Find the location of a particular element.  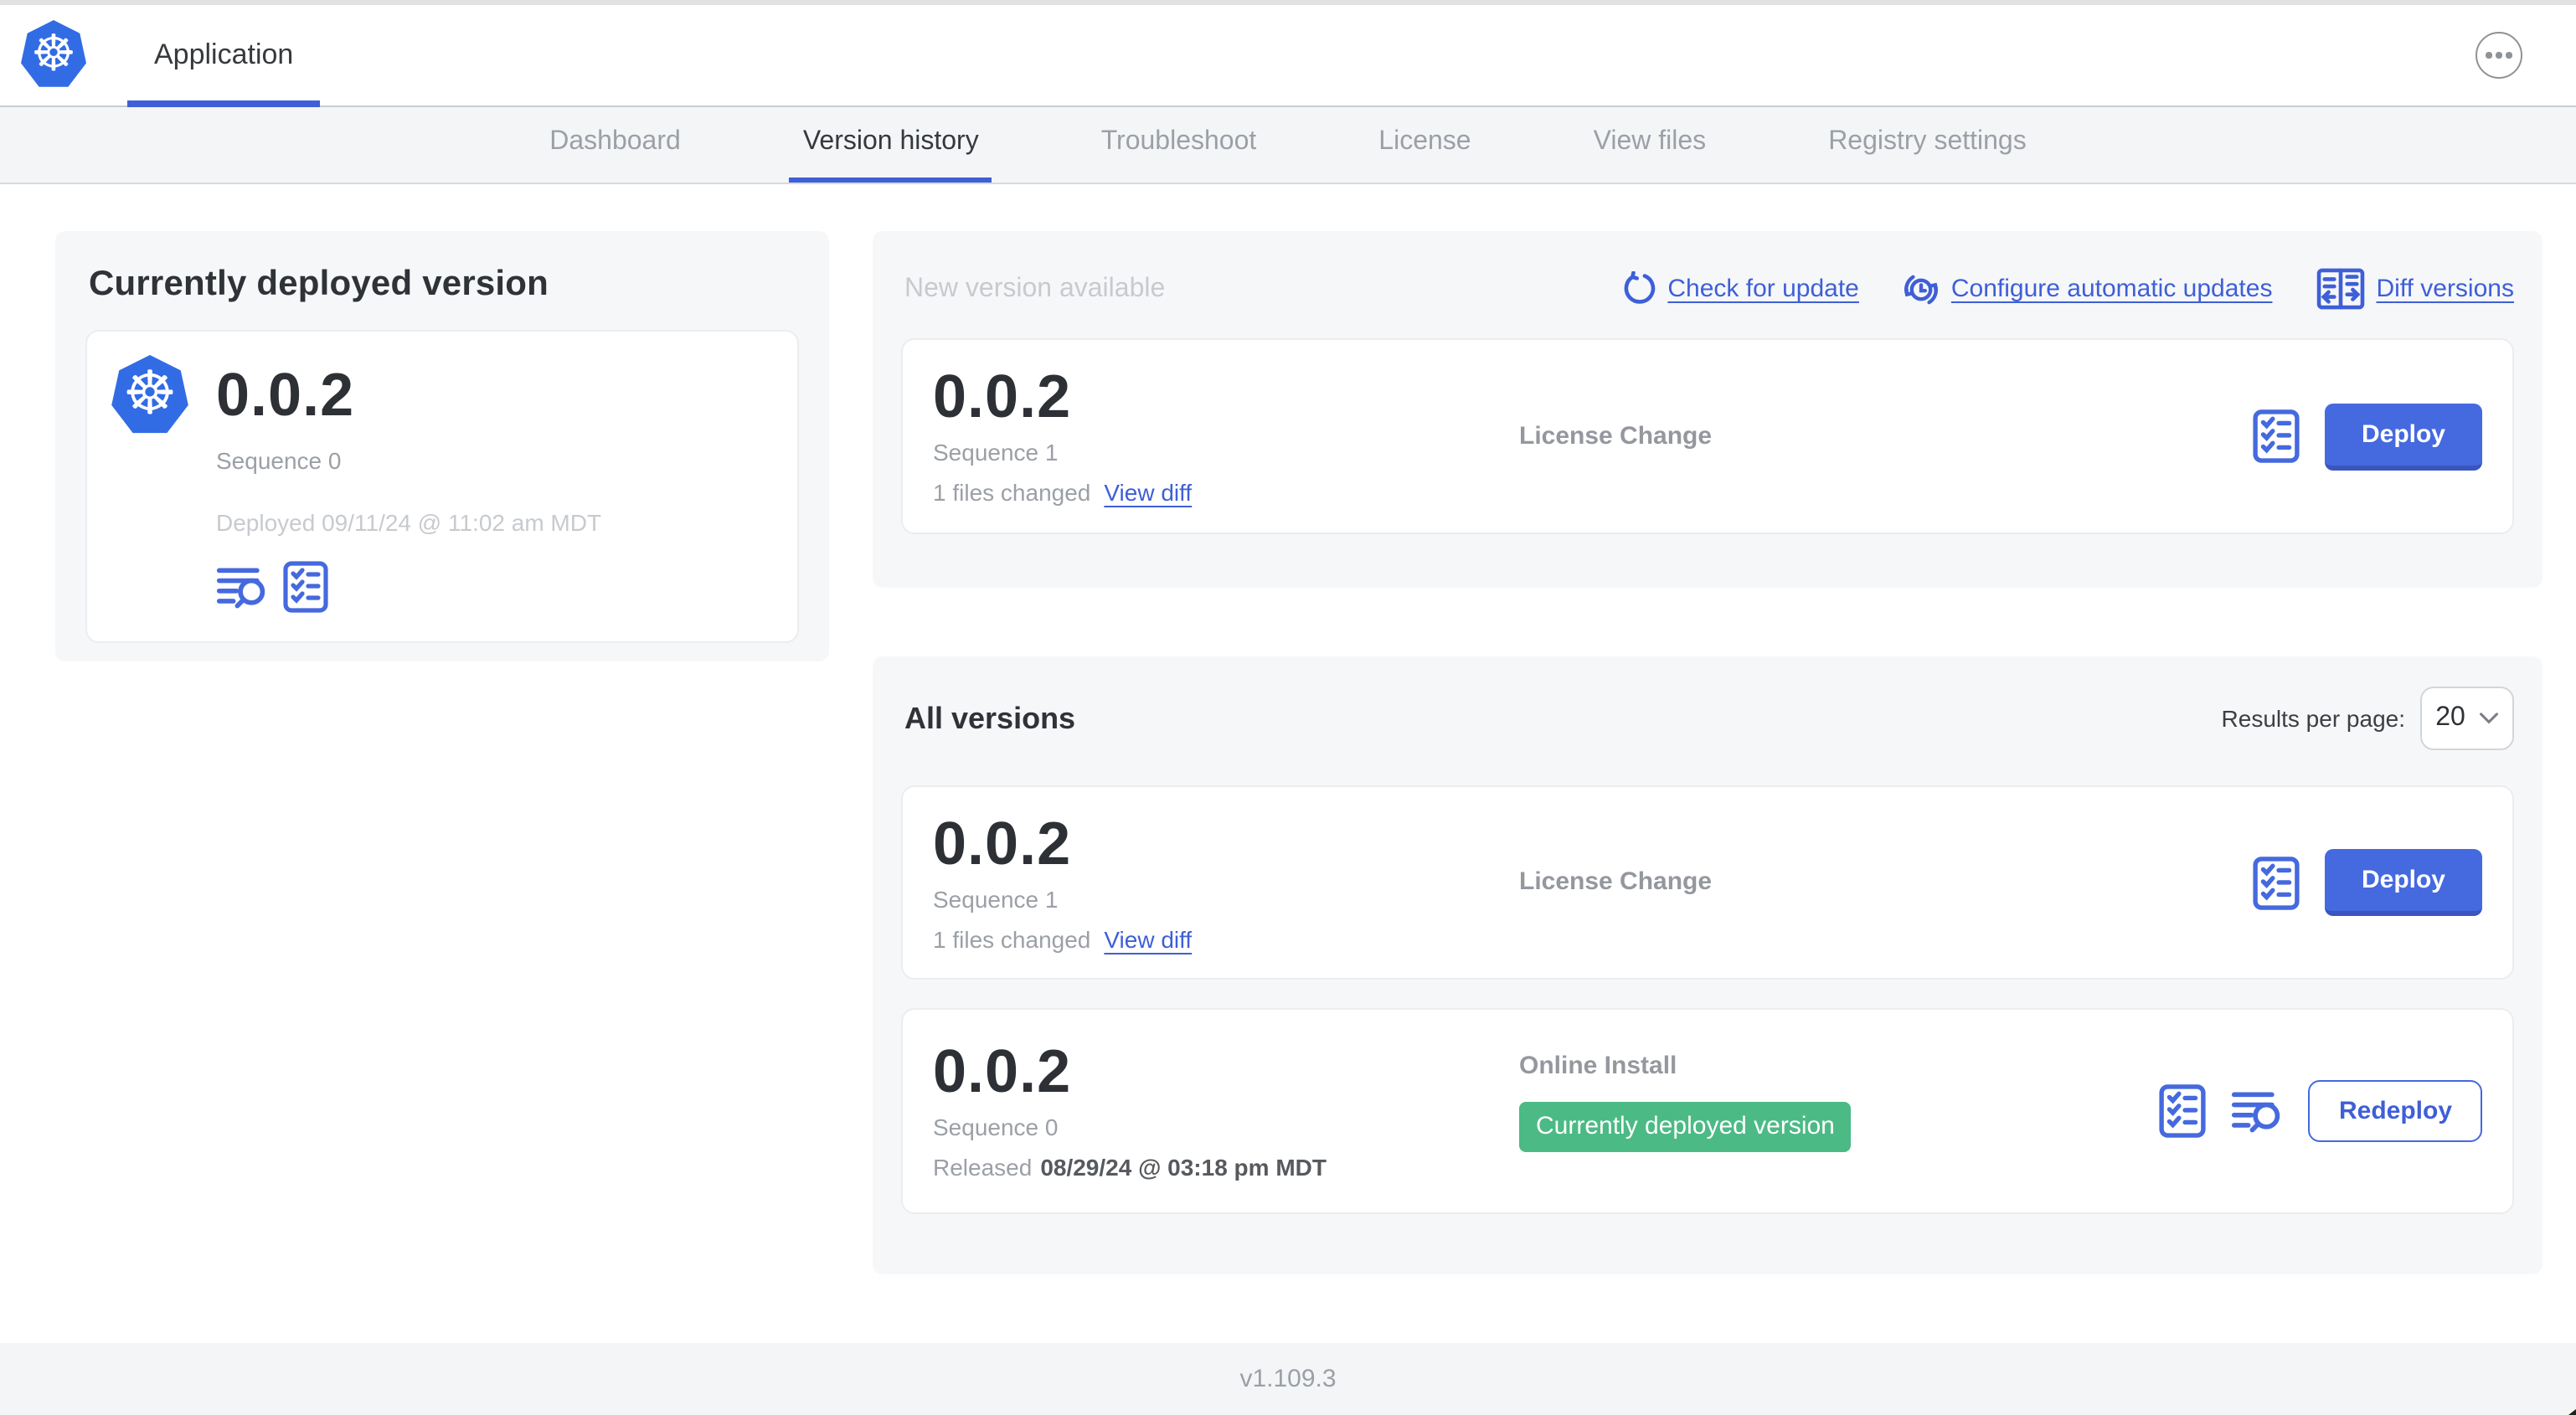

released-label: Released is located at coordinates (983, 1167).